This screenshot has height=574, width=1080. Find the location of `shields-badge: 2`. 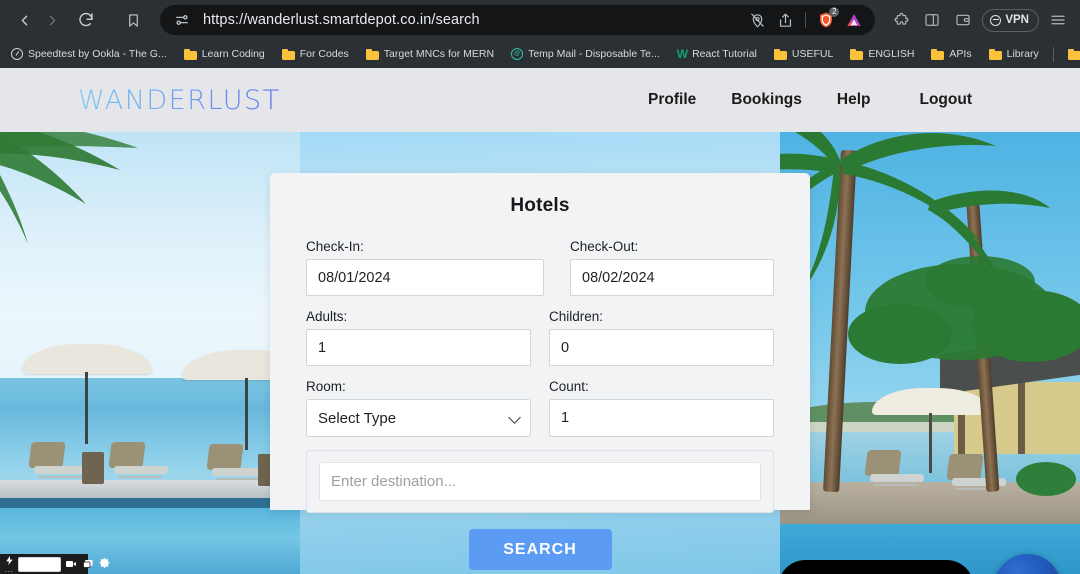

shields-badge: 2 is located at coordinates (834, 12).